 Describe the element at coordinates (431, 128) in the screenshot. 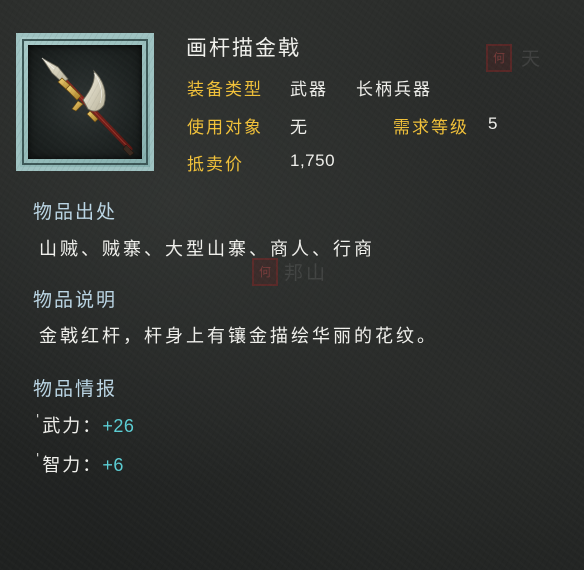

I see `required-level-label: 需求等级` at that location.